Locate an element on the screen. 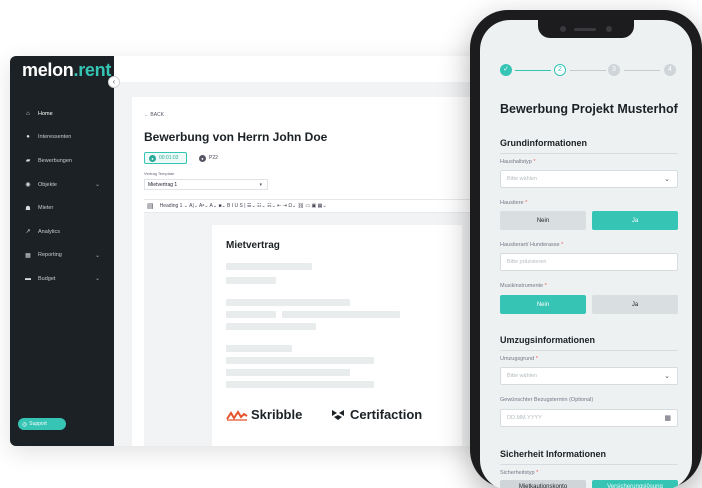 The height and width of the screenshot is (488, 702). skribble-signature-icon is located at coordinates (237, 415).